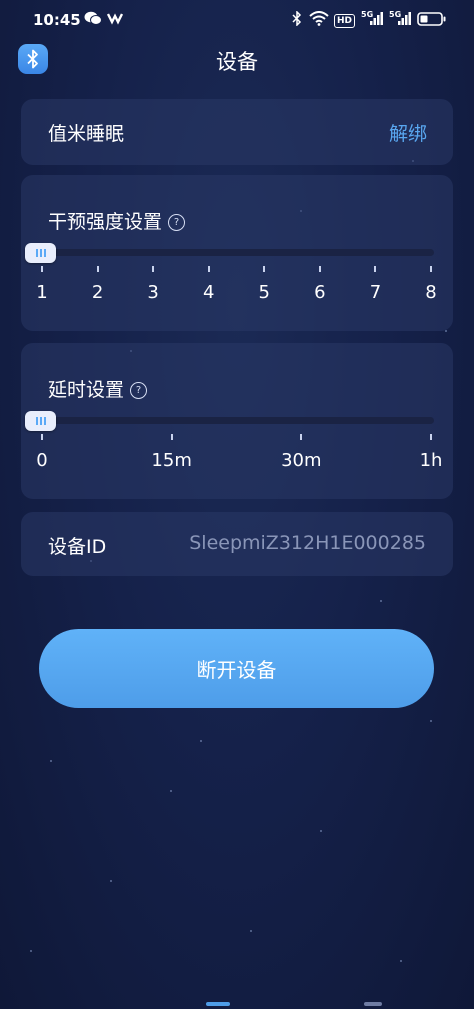 Image resolution: width=474 pixels, height=1009 pixels. I want to click on delay-label: 延时设置?, so click(98, 388).